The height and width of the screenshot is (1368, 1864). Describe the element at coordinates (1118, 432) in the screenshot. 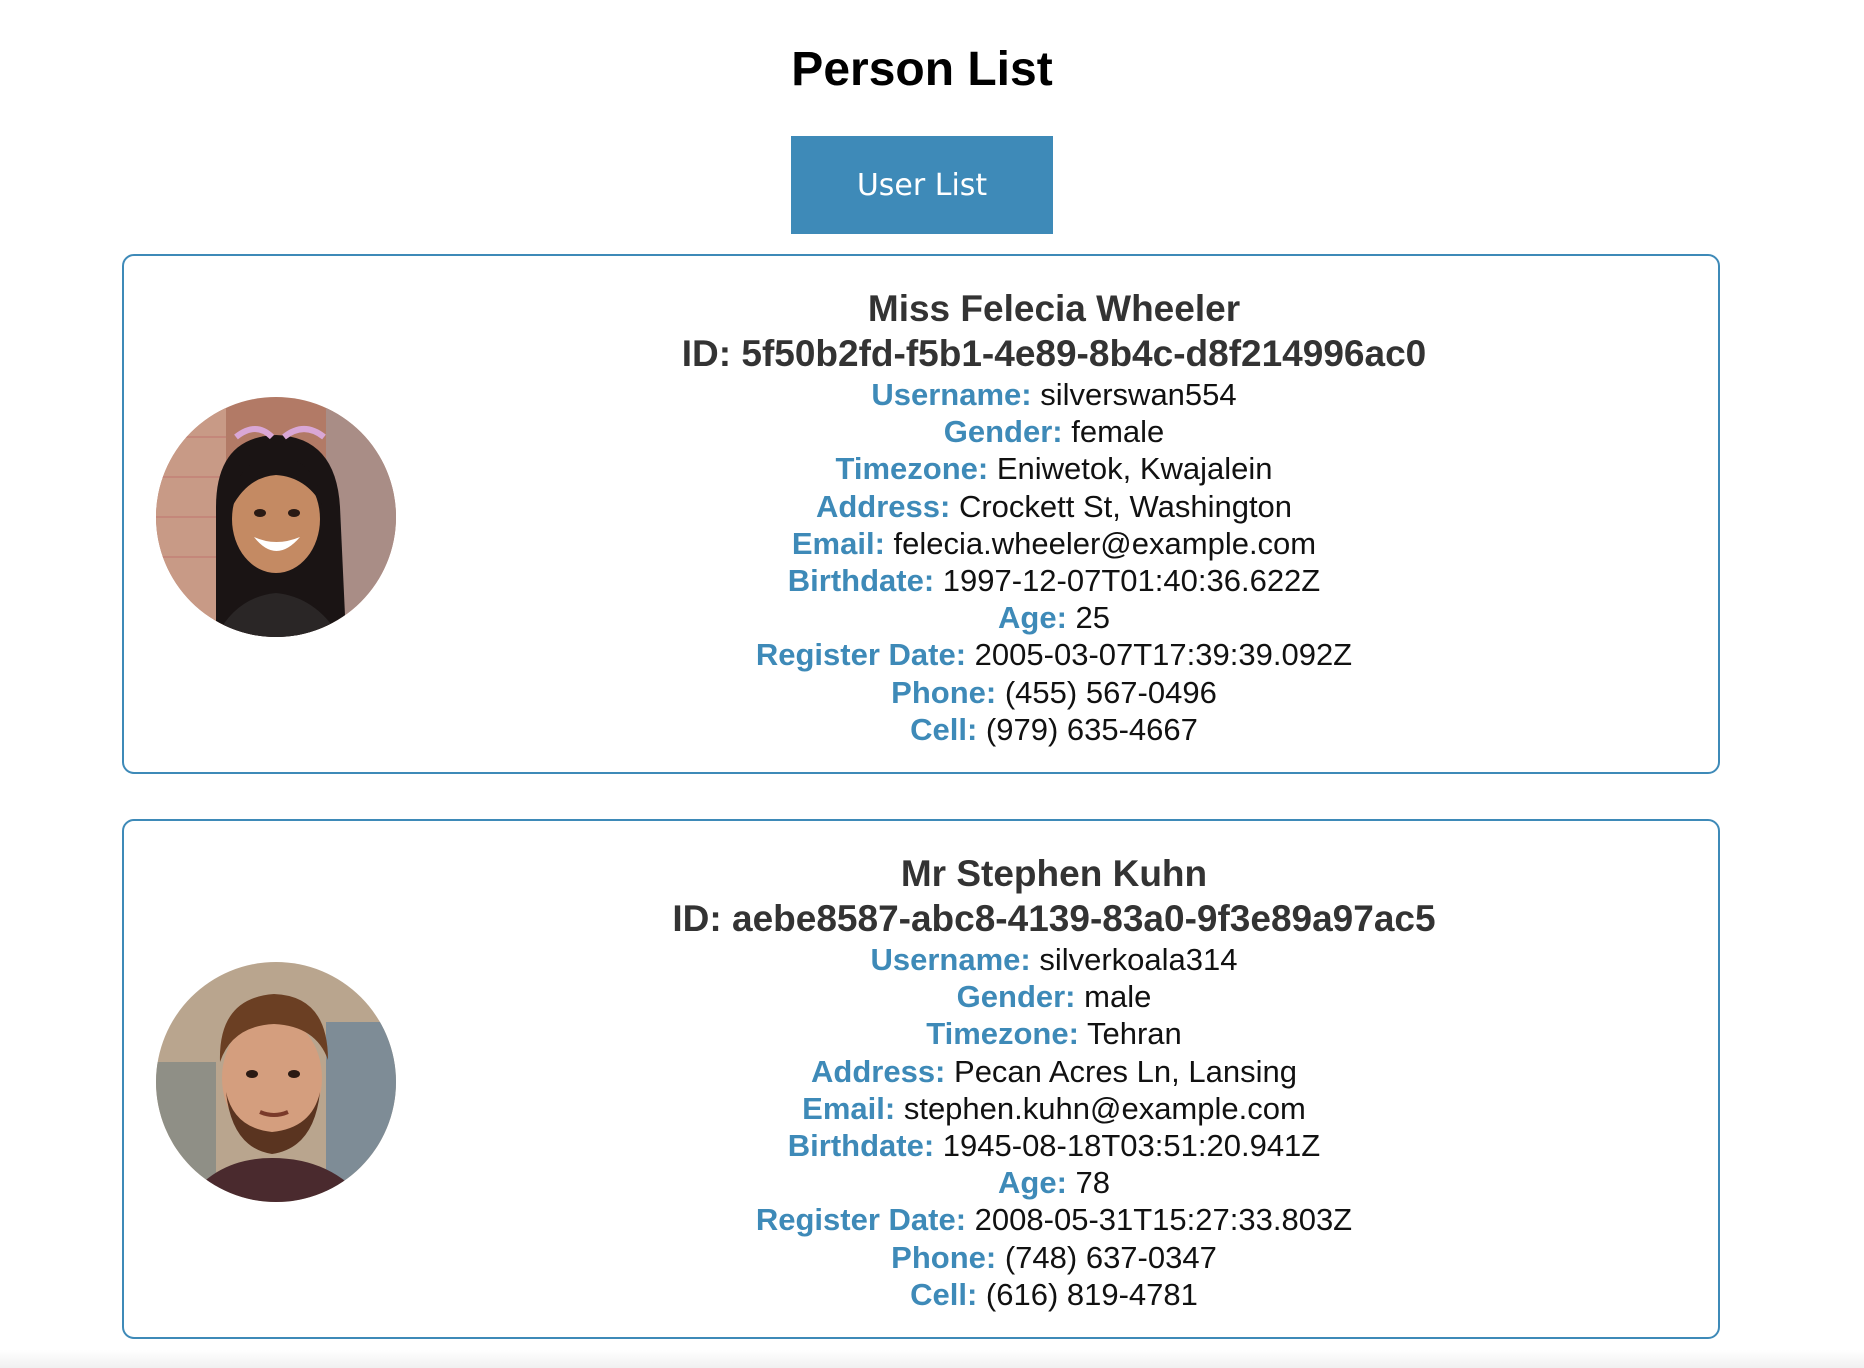

I see `field-value: female` at that location.